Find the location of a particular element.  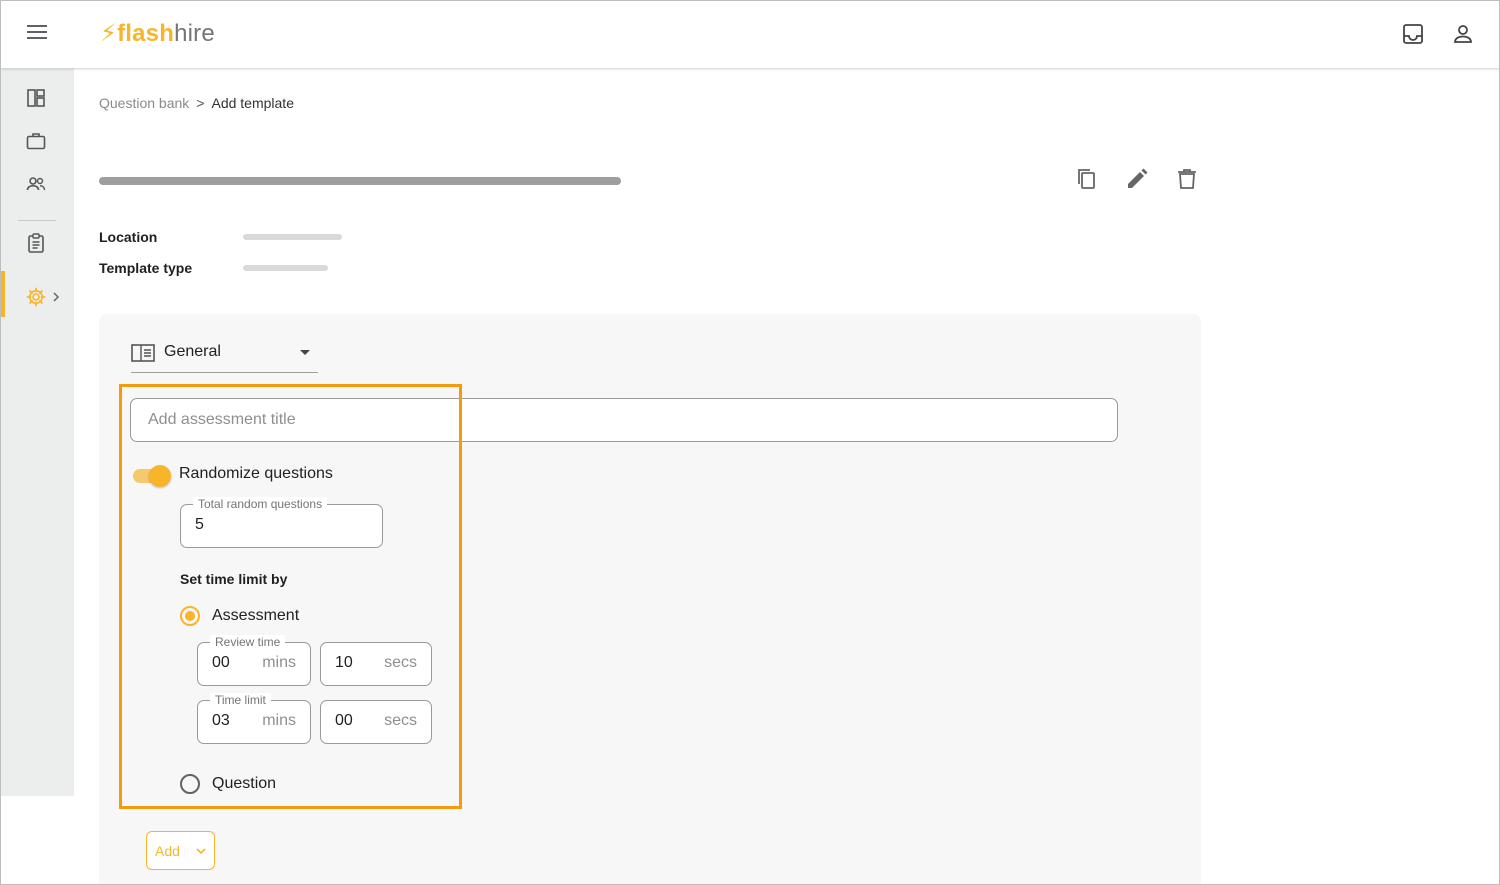

radio-question is located at coordinates (190, 784).